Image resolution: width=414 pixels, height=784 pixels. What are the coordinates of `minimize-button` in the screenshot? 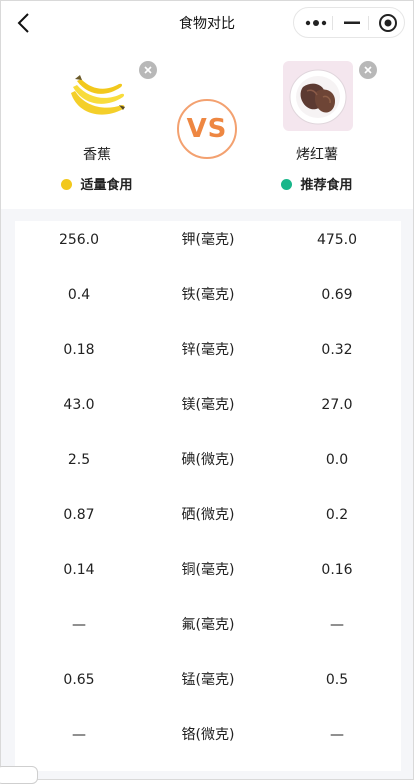 It's located at (351, 22).